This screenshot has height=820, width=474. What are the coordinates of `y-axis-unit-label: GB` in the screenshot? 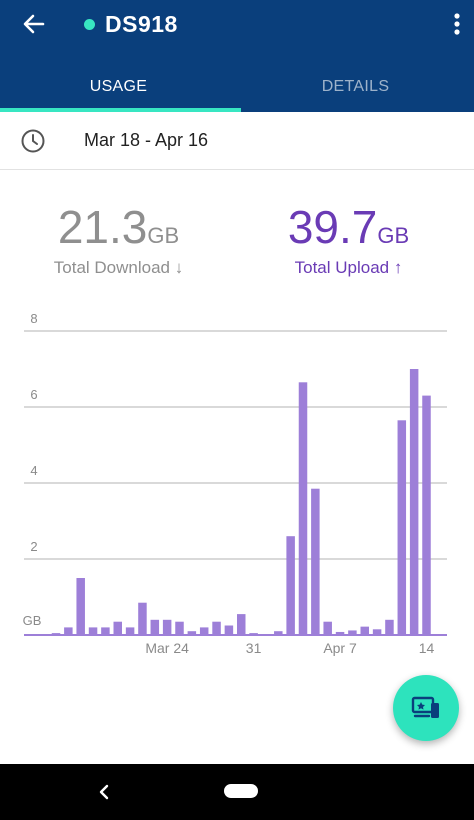 It's located at (32, 620).